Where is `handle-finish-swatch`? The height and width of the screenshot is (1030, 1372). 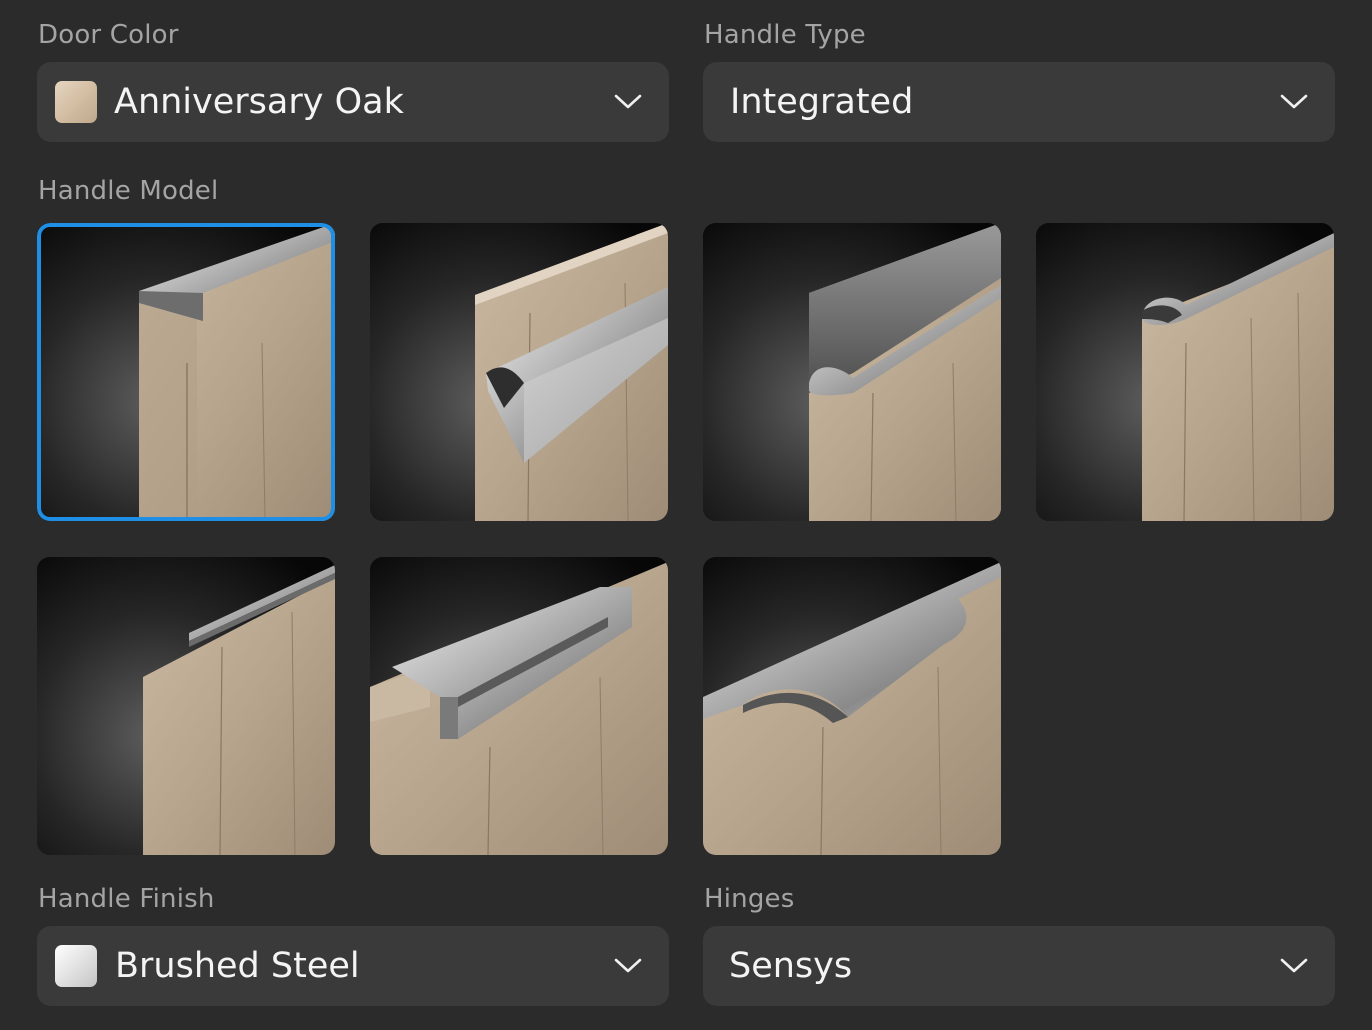 handle-finish-swatch is located at coordinates (76, 966).